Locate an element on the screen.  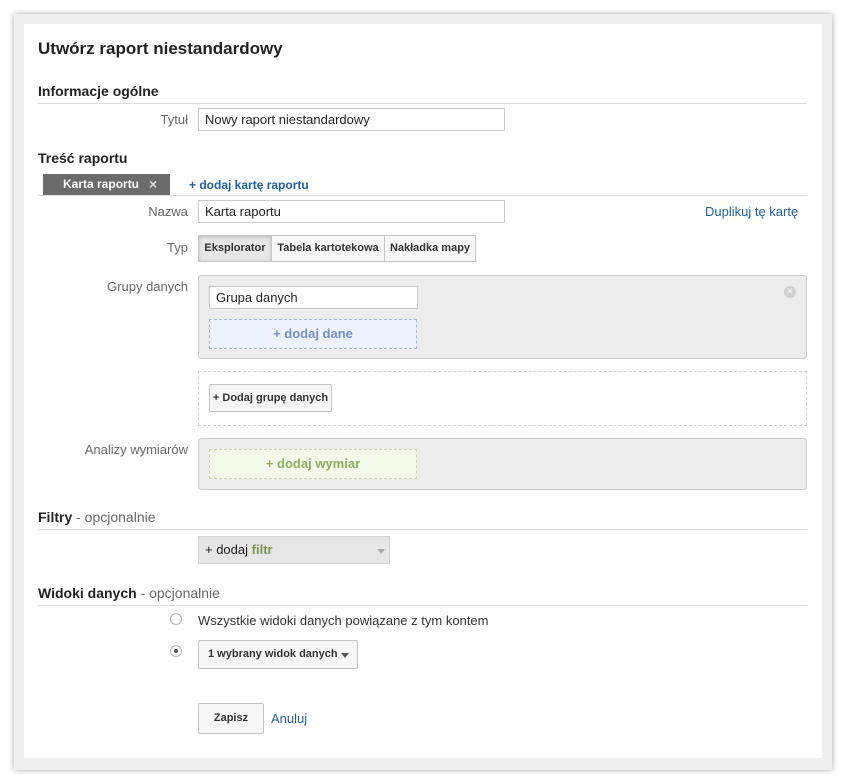
add-filter-prefix: + dodaj is located at coordinates (227, 549).